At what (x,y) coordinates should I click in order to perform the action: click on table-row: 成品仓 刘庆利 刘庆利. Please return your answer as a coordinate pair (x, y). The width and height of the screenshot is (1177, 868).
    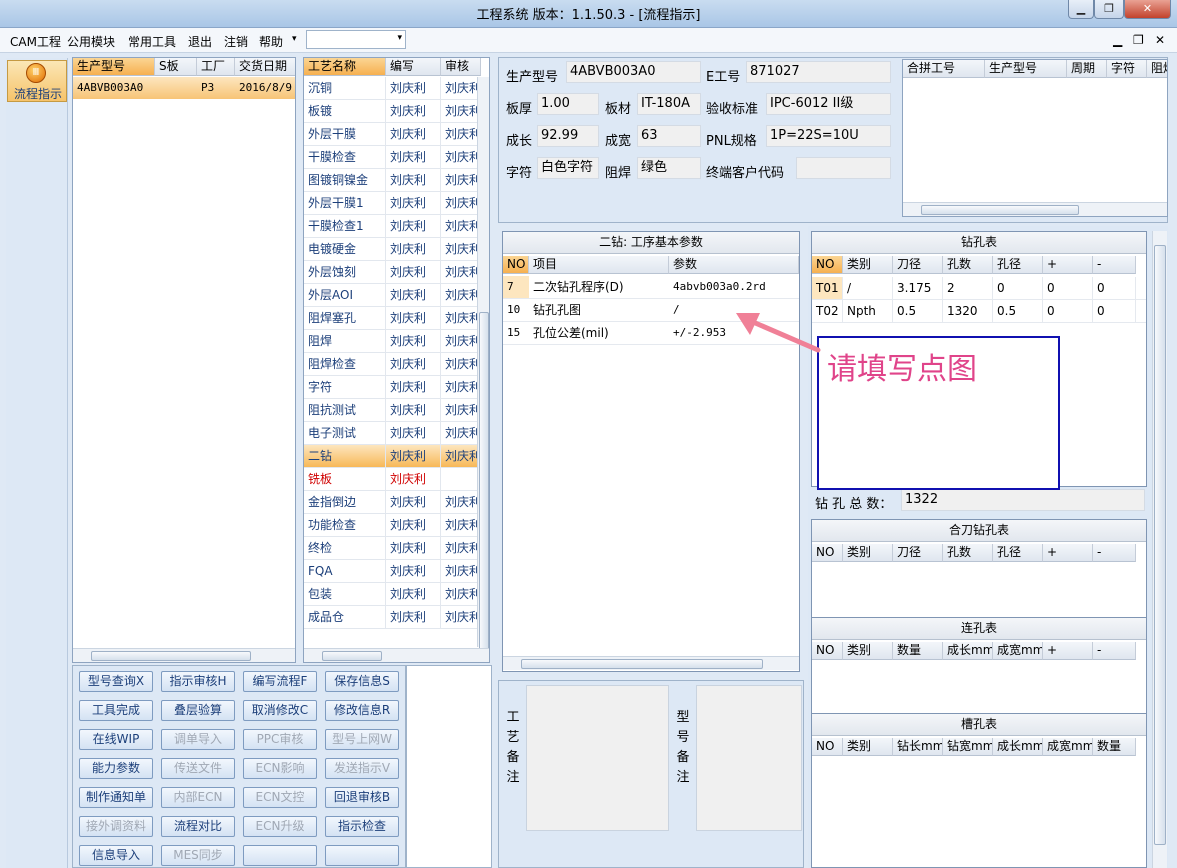
    Looking at the image, I should click on (392, 617).